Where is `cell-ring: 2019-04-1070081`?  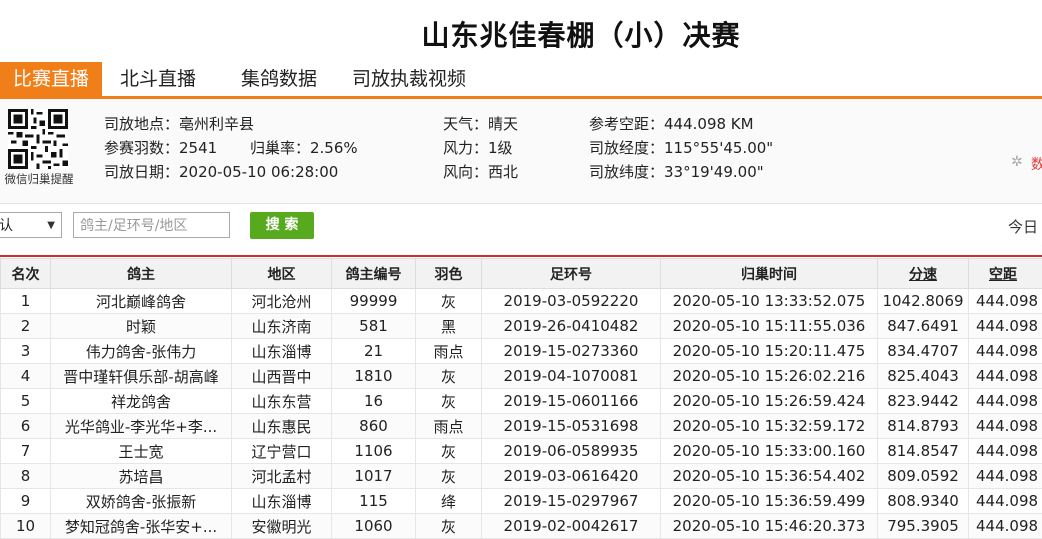 cell-ring: 2019-04-1070081 is located at coordinates (571, 376).